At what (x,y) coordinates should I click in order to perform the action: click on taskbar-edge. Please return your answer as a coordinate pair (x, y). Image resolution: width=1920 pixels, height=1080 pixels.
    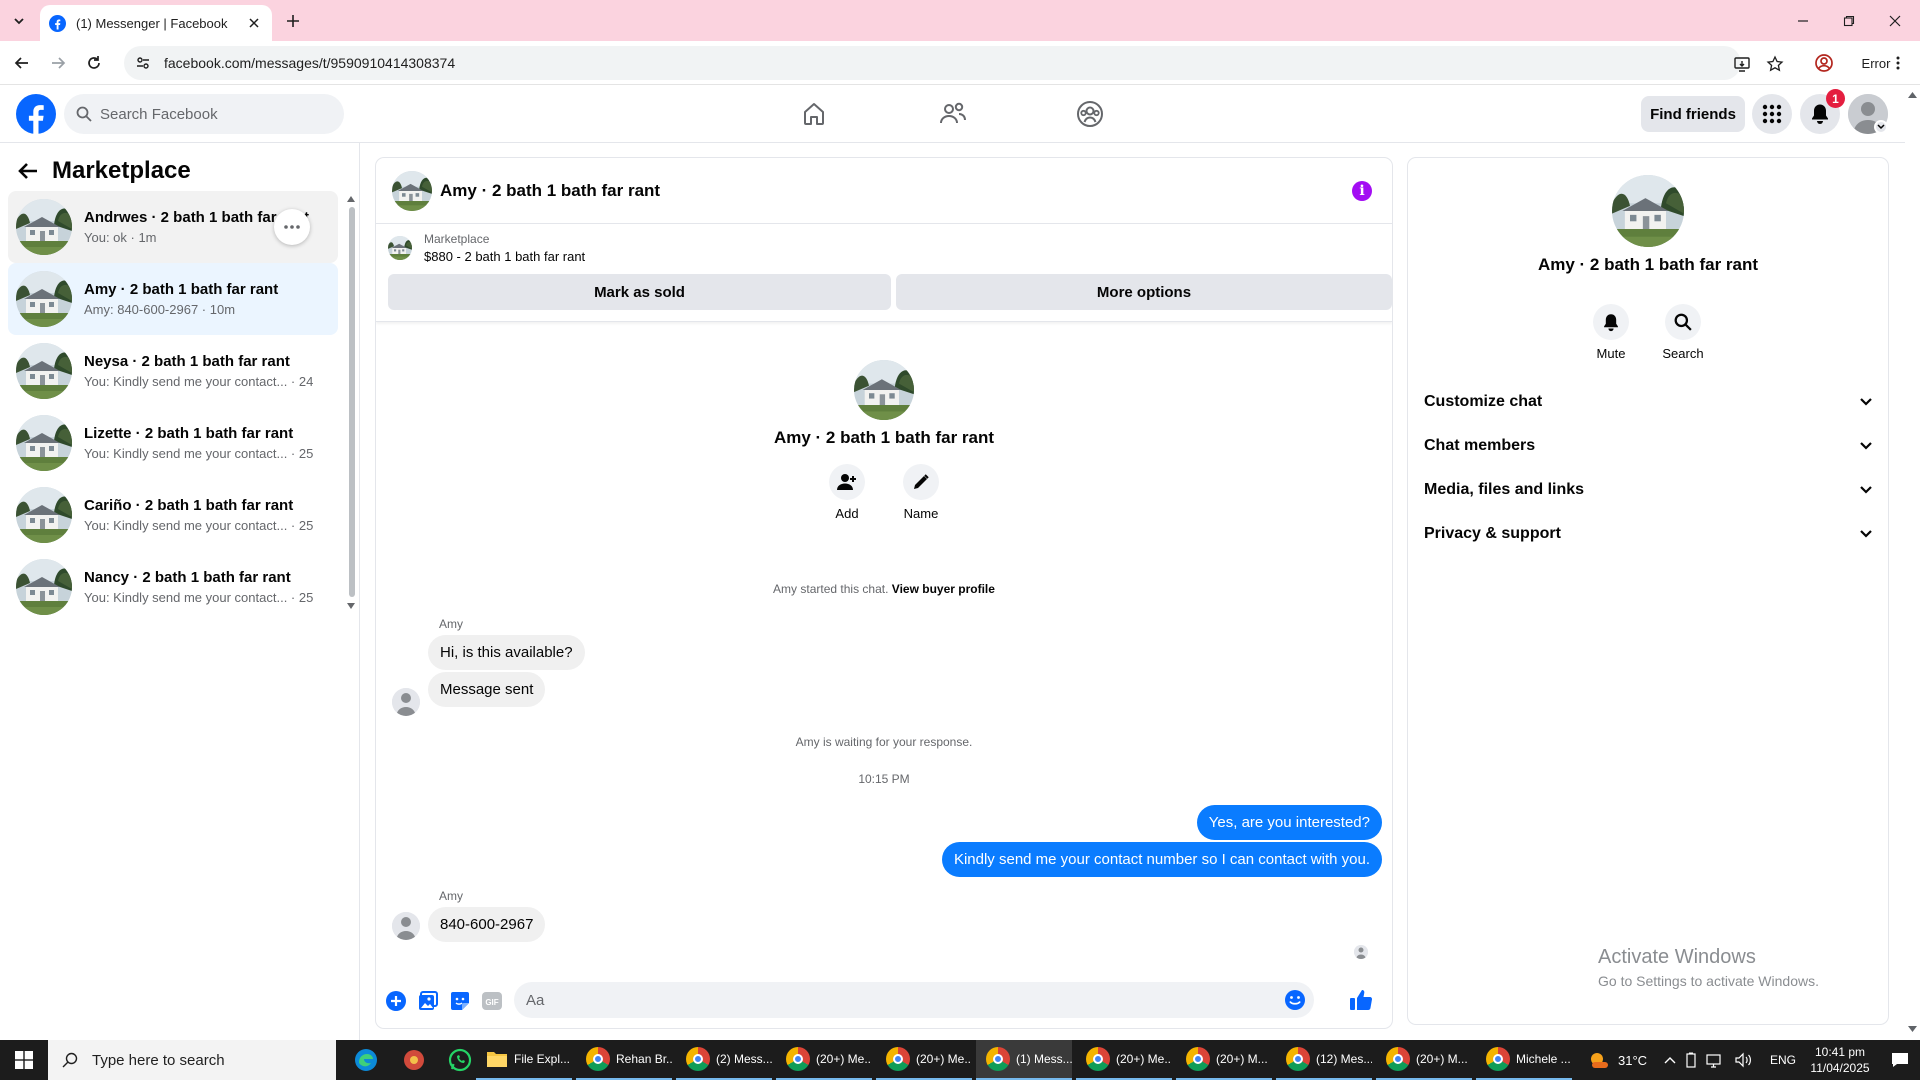
    Looking at the image, I should click on (366, 1060).